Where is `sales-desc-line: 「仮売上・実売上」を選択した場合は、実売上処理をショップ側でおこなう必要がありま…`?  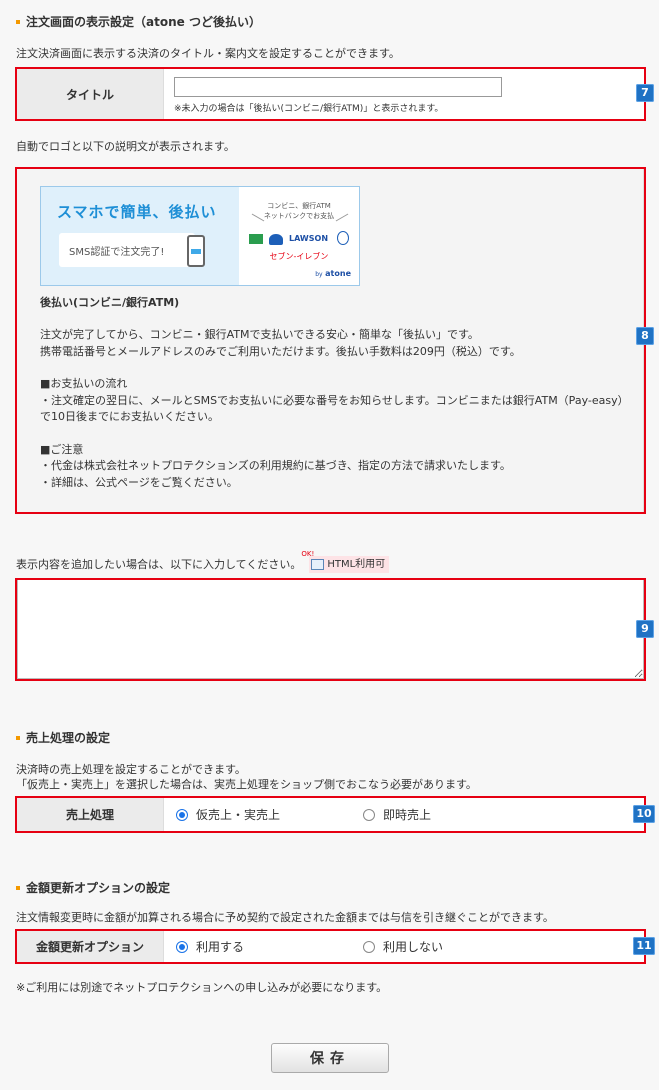
sales-desc-line: 「仮売上・実売上」を選択した場合は、実売上処理をショップ側でおこなう必要がありま… is located at coordinates (246, 784).